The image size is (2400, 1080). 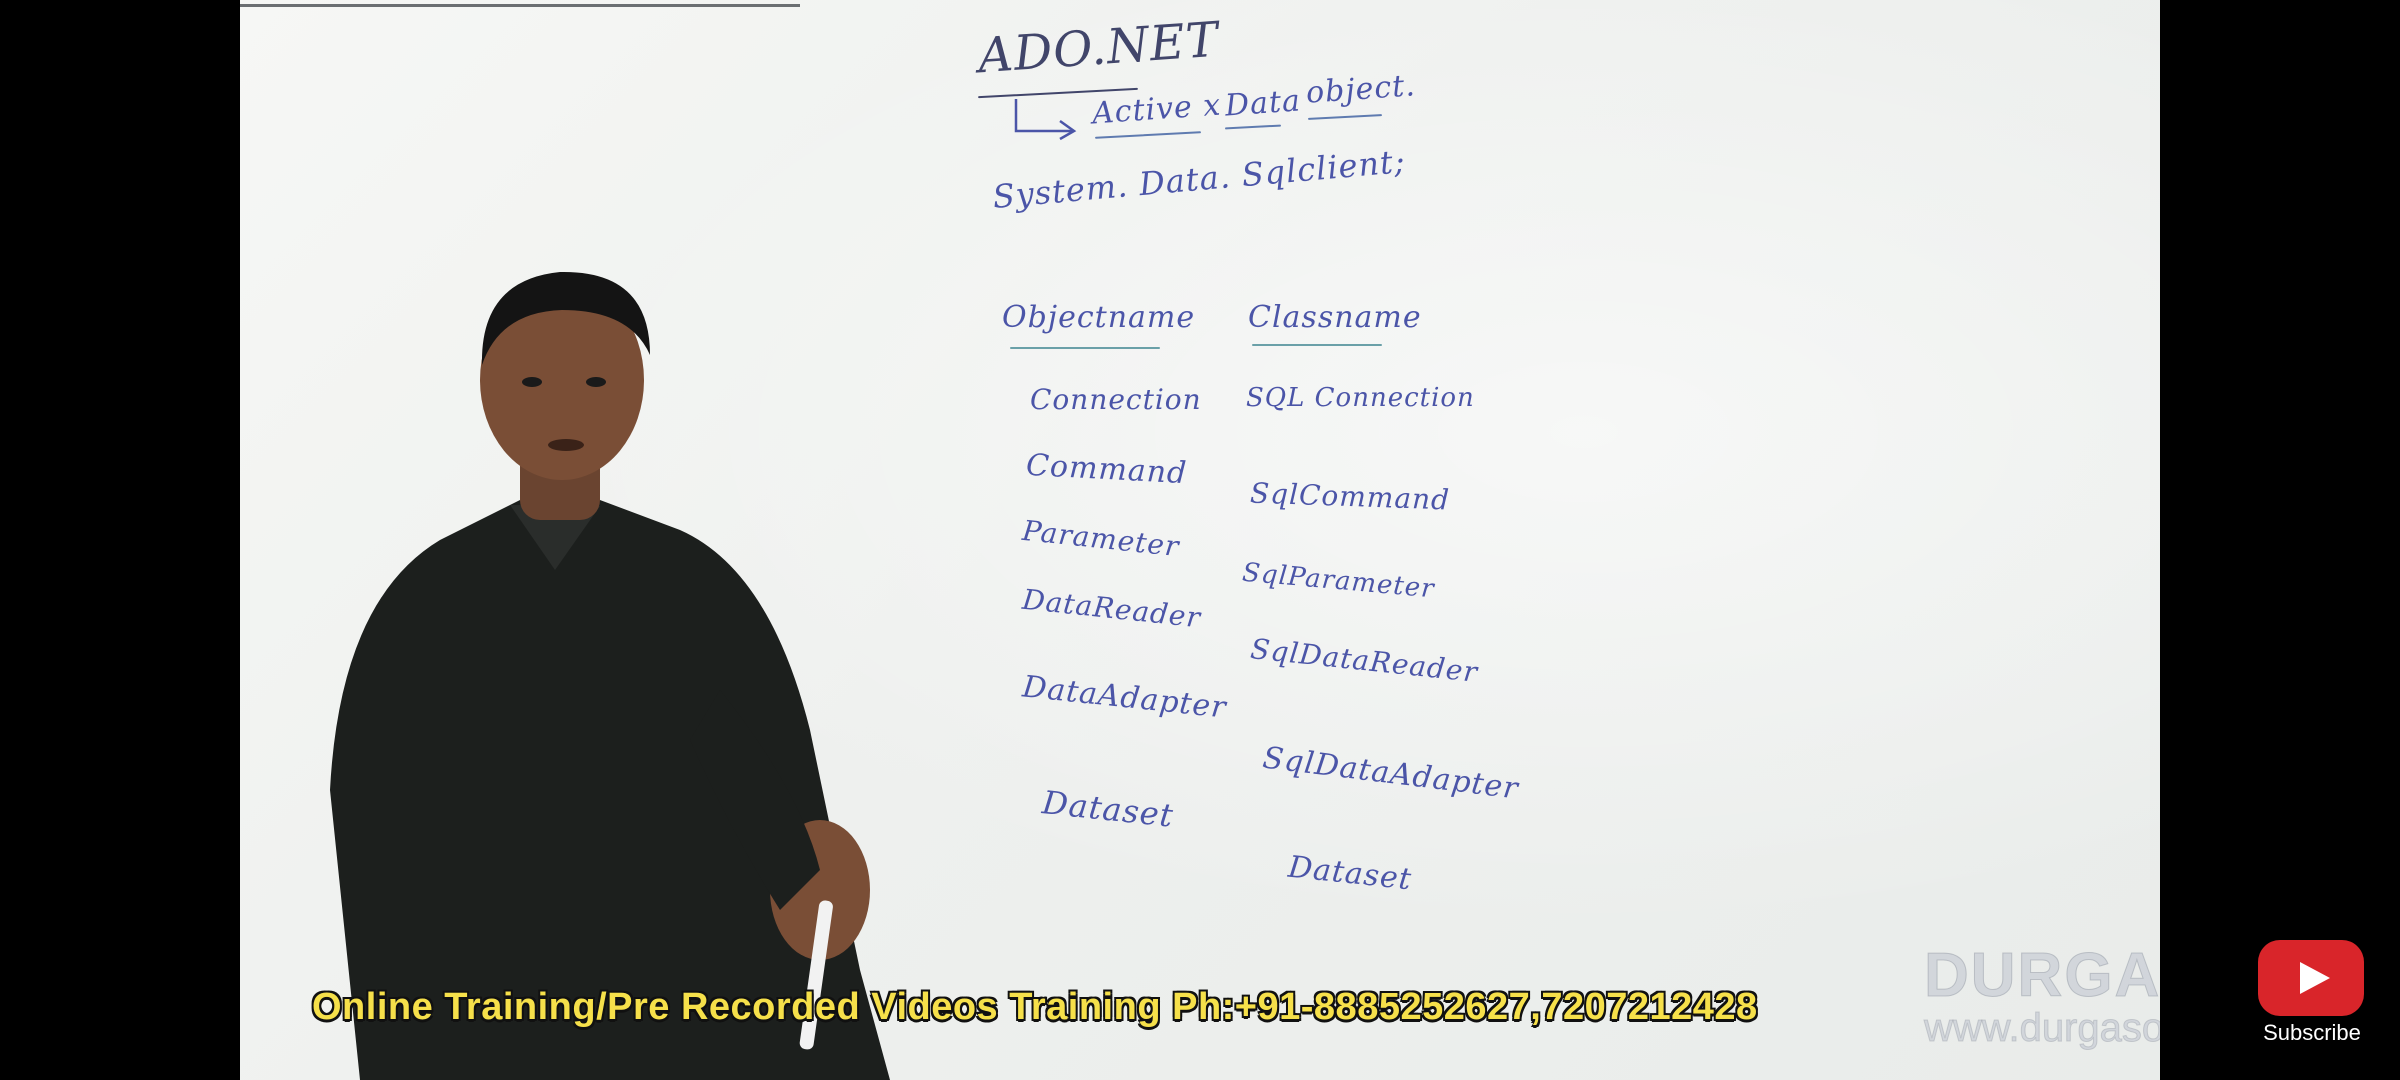 I want to click on subscribe-button: Subscribe, so click(x=2312, y=998).